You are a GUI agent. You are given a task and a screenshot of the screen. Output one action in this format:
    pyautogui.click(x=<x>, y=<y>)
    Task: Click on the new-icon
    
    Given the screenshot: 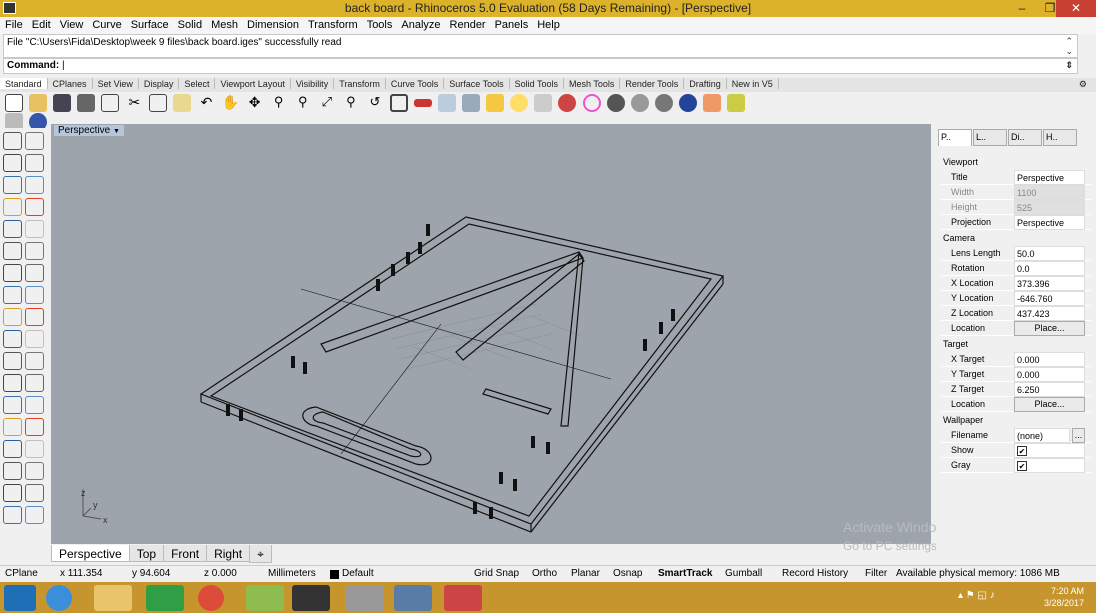 What is the action you would take?
    pyautogui.click(x=14, y=103)
    